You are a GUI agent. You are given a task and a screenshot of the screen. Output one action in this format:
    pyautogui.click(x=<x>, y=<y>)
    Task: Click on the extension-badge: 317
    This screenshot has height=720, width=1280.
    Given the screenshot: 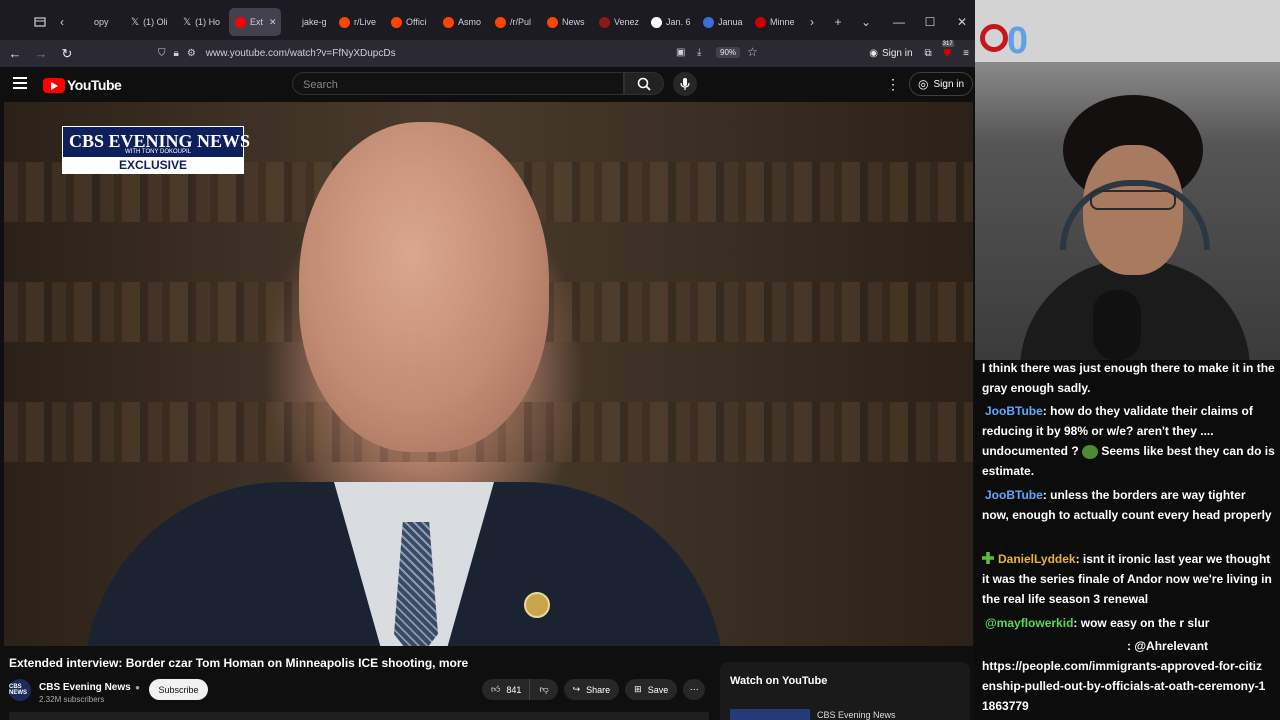 What is the action you would take?
    pyautogui.click(x=947, y=44)
    